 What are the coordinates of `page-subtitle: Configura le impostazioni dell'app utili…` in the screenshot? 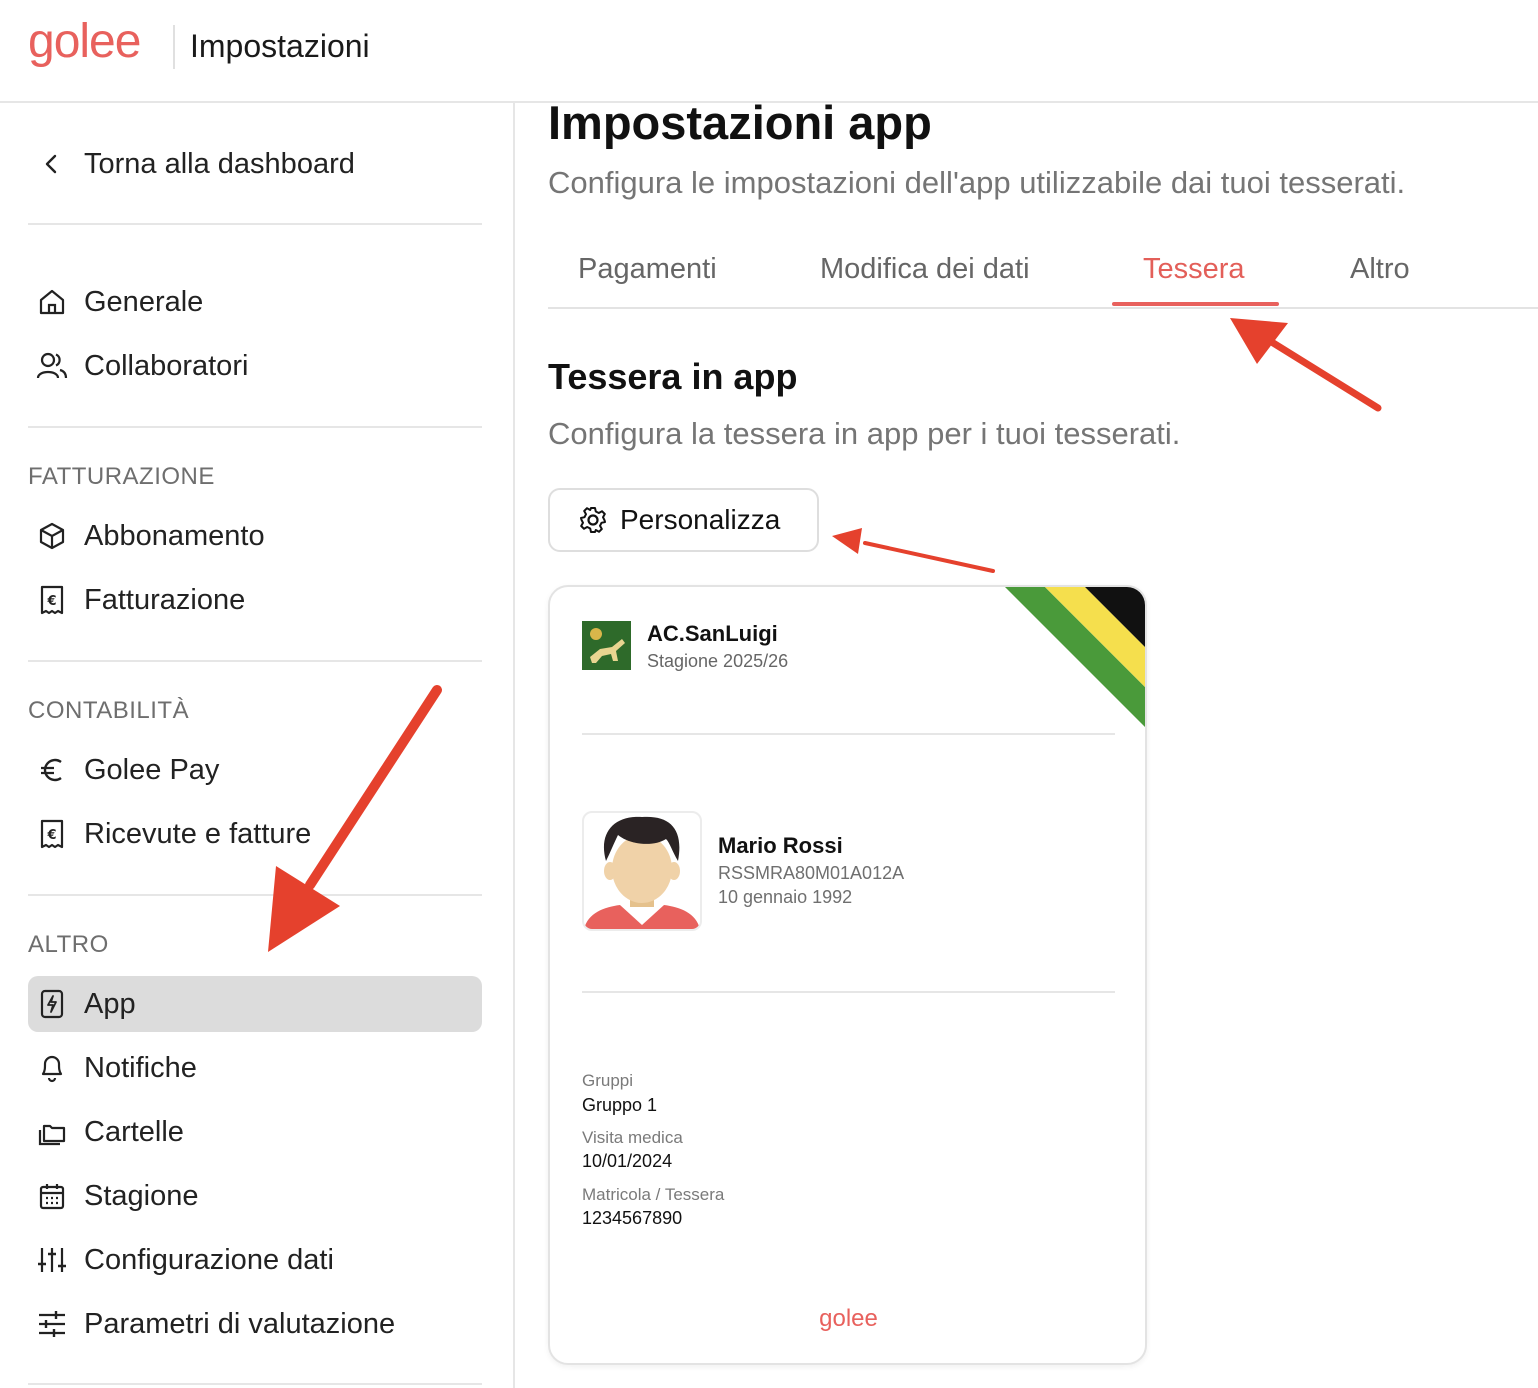 It's located at (977, 182).